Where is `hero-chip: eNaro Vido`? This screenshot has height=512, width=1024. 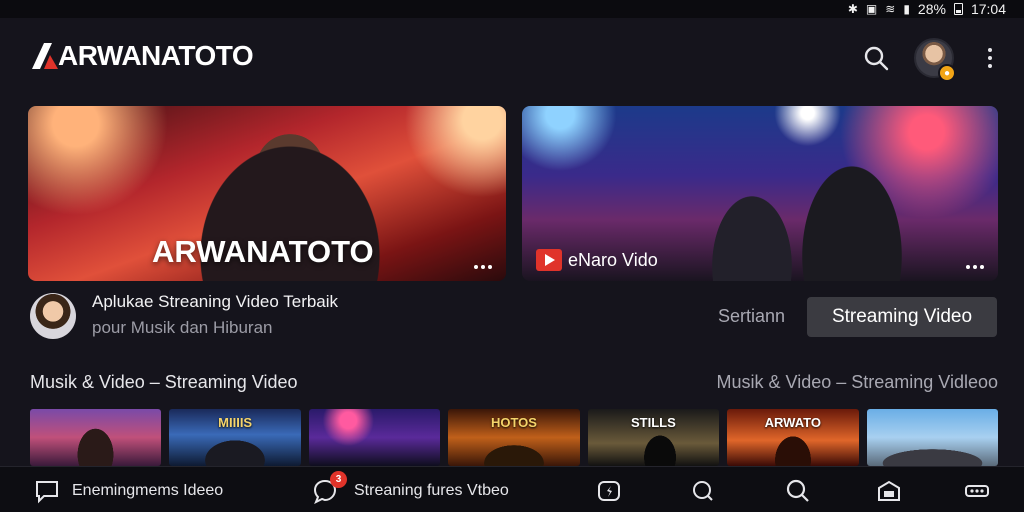
hero-chip: eNaro Vido is located at coordinates (597, 260).